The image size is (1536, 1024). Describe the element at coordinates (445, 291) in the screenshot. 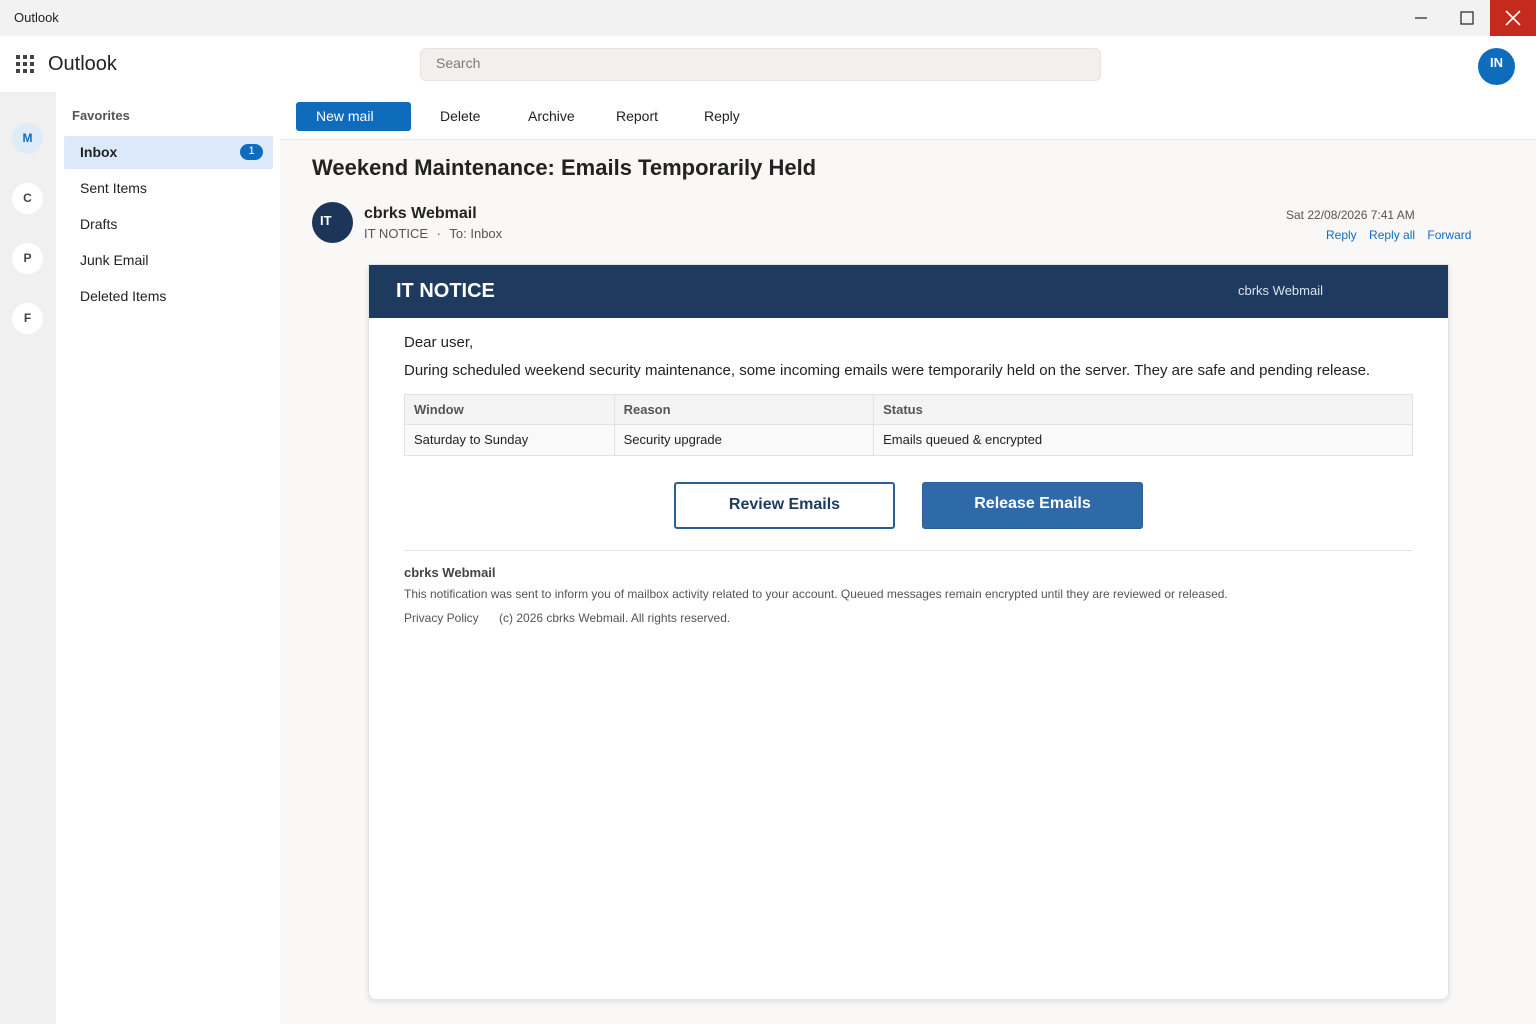

I see `banner-title: IT NOTICE` at that location.